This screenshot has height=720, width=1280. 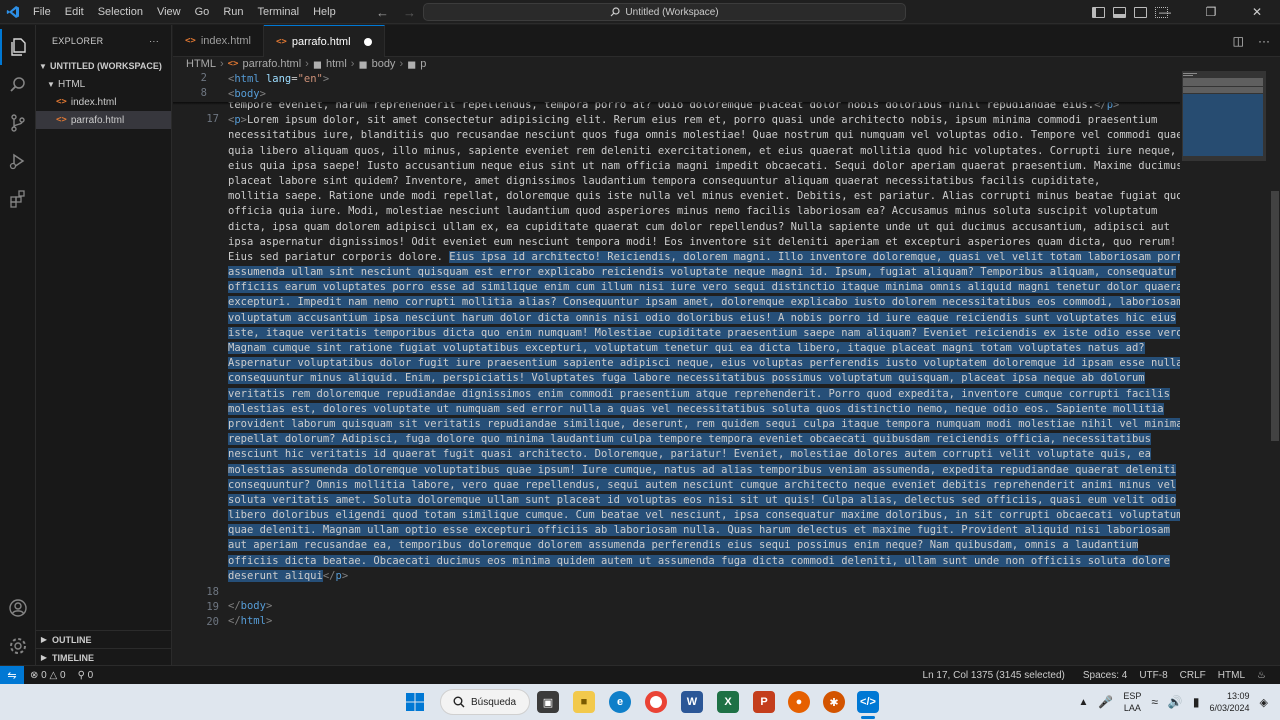 I want to click on workspace-label: UNTITLED (WORKSPACE), so click(x=106, y=66).